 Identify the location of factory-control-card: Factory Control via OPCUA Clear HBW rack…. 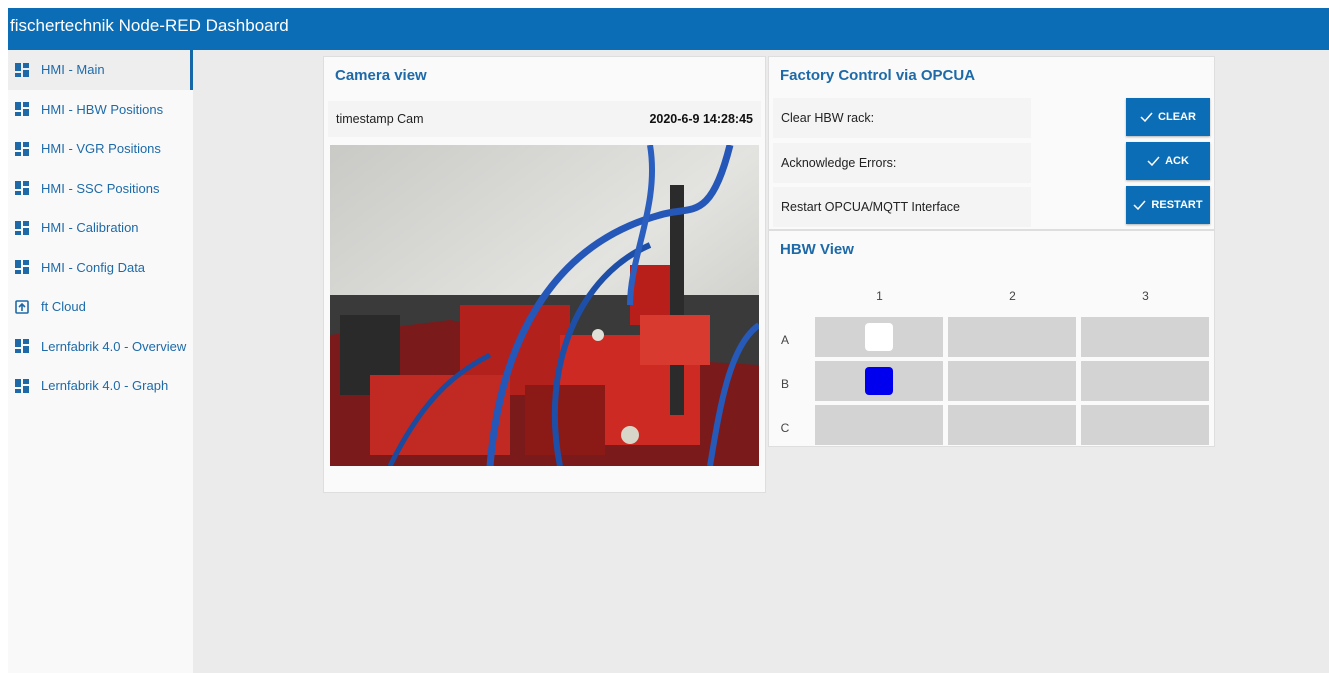
(991, 143).